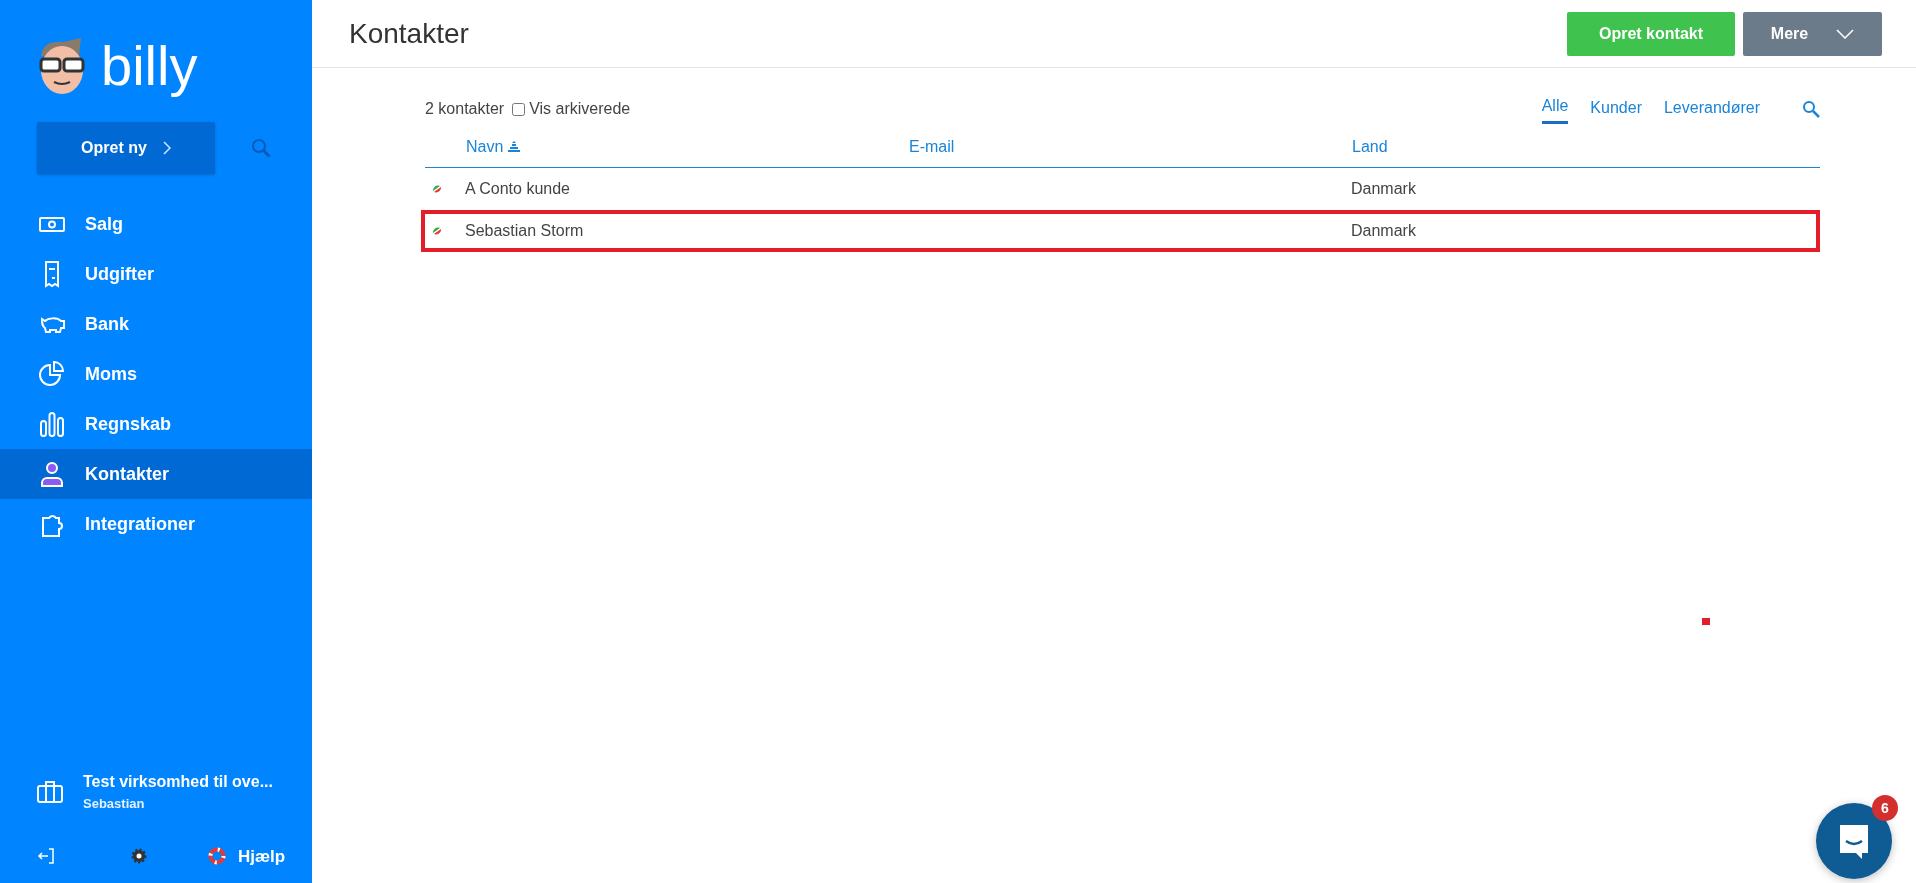 This screenshot has width=1916, height=883. I want to click on create-new-button: Opret ny, so click(126, 148).